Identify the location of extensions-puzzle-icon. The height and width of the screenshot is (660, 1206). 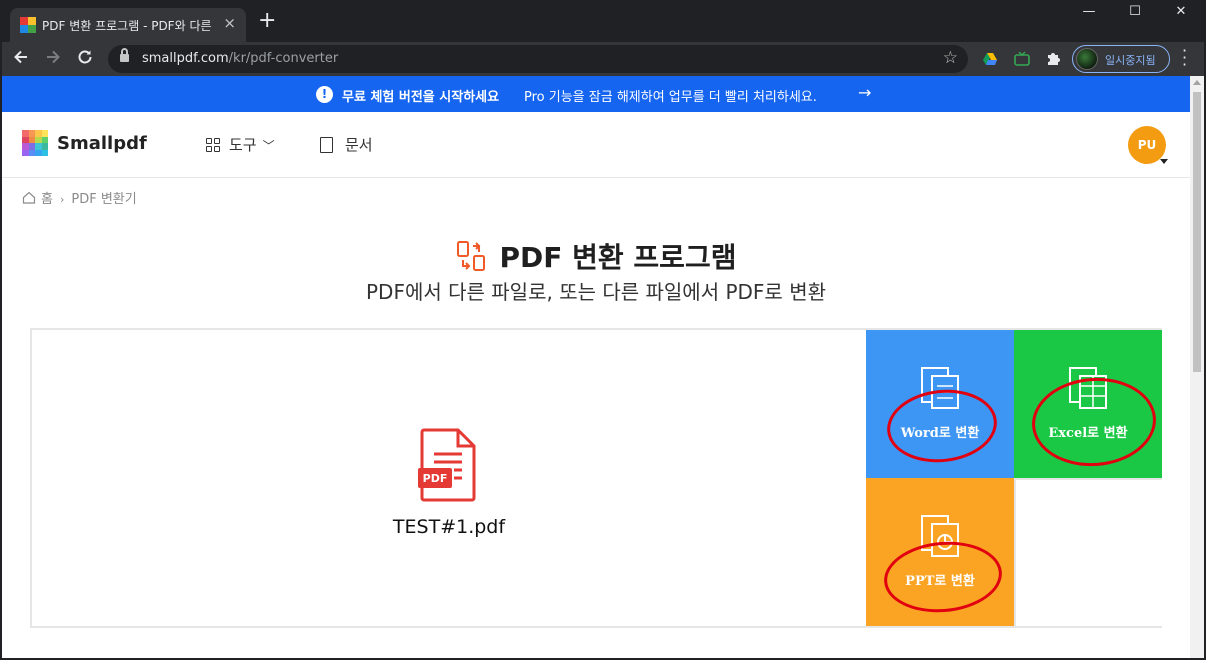
(1053, 59).